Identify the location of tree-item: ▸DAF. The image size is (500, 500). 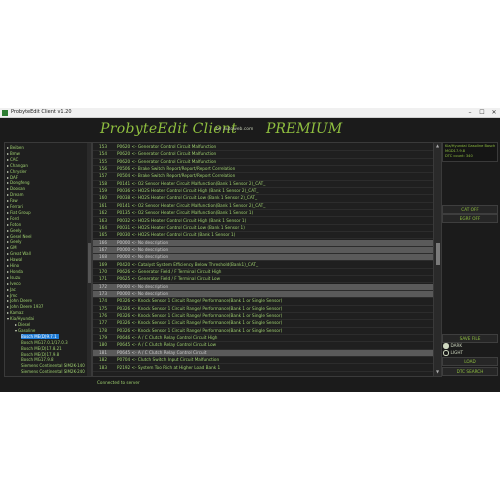
(12, 177).